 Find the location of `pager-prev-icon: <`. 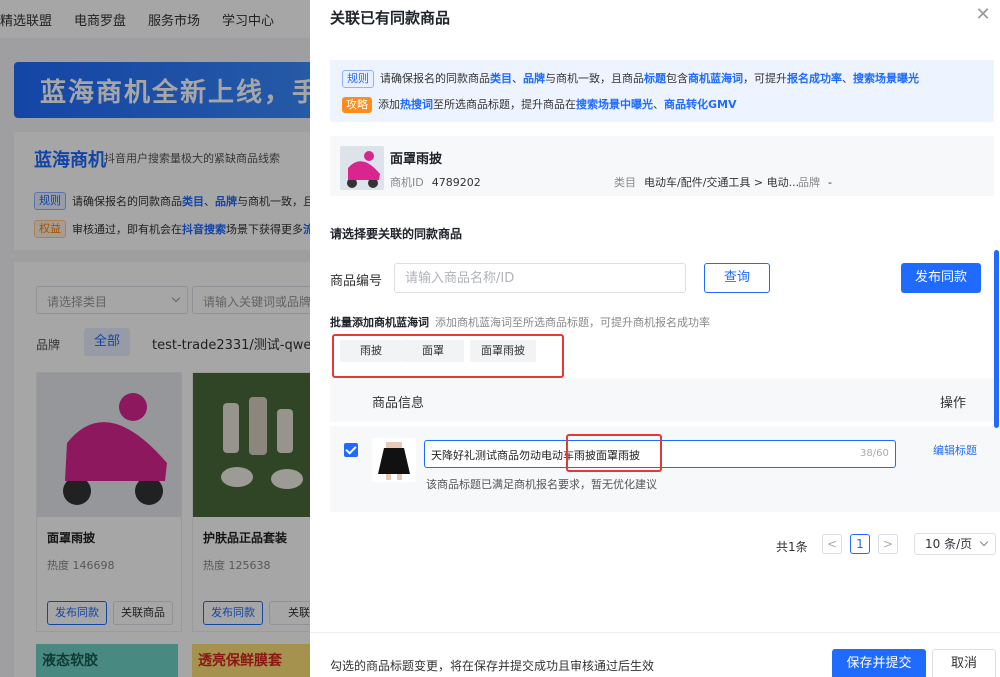

pager-prev-icon: < is located at coordinates (832, 544).